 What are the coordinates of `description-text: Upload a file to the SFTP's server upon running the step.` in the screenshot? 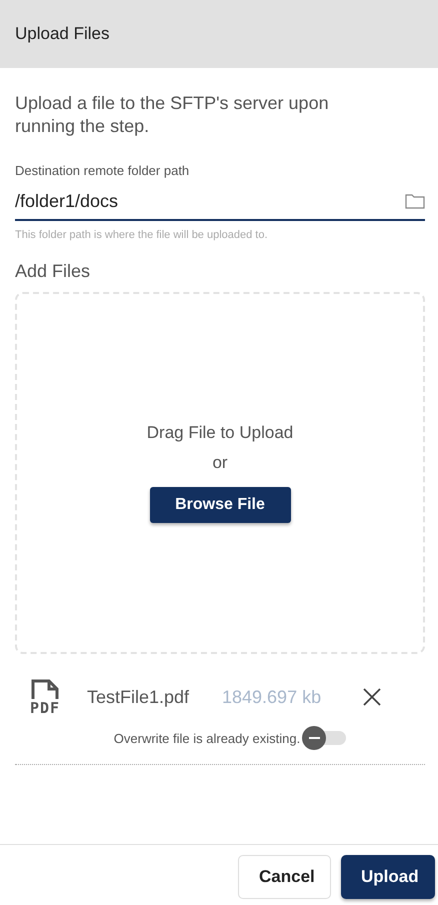 It's located at (172, 115).